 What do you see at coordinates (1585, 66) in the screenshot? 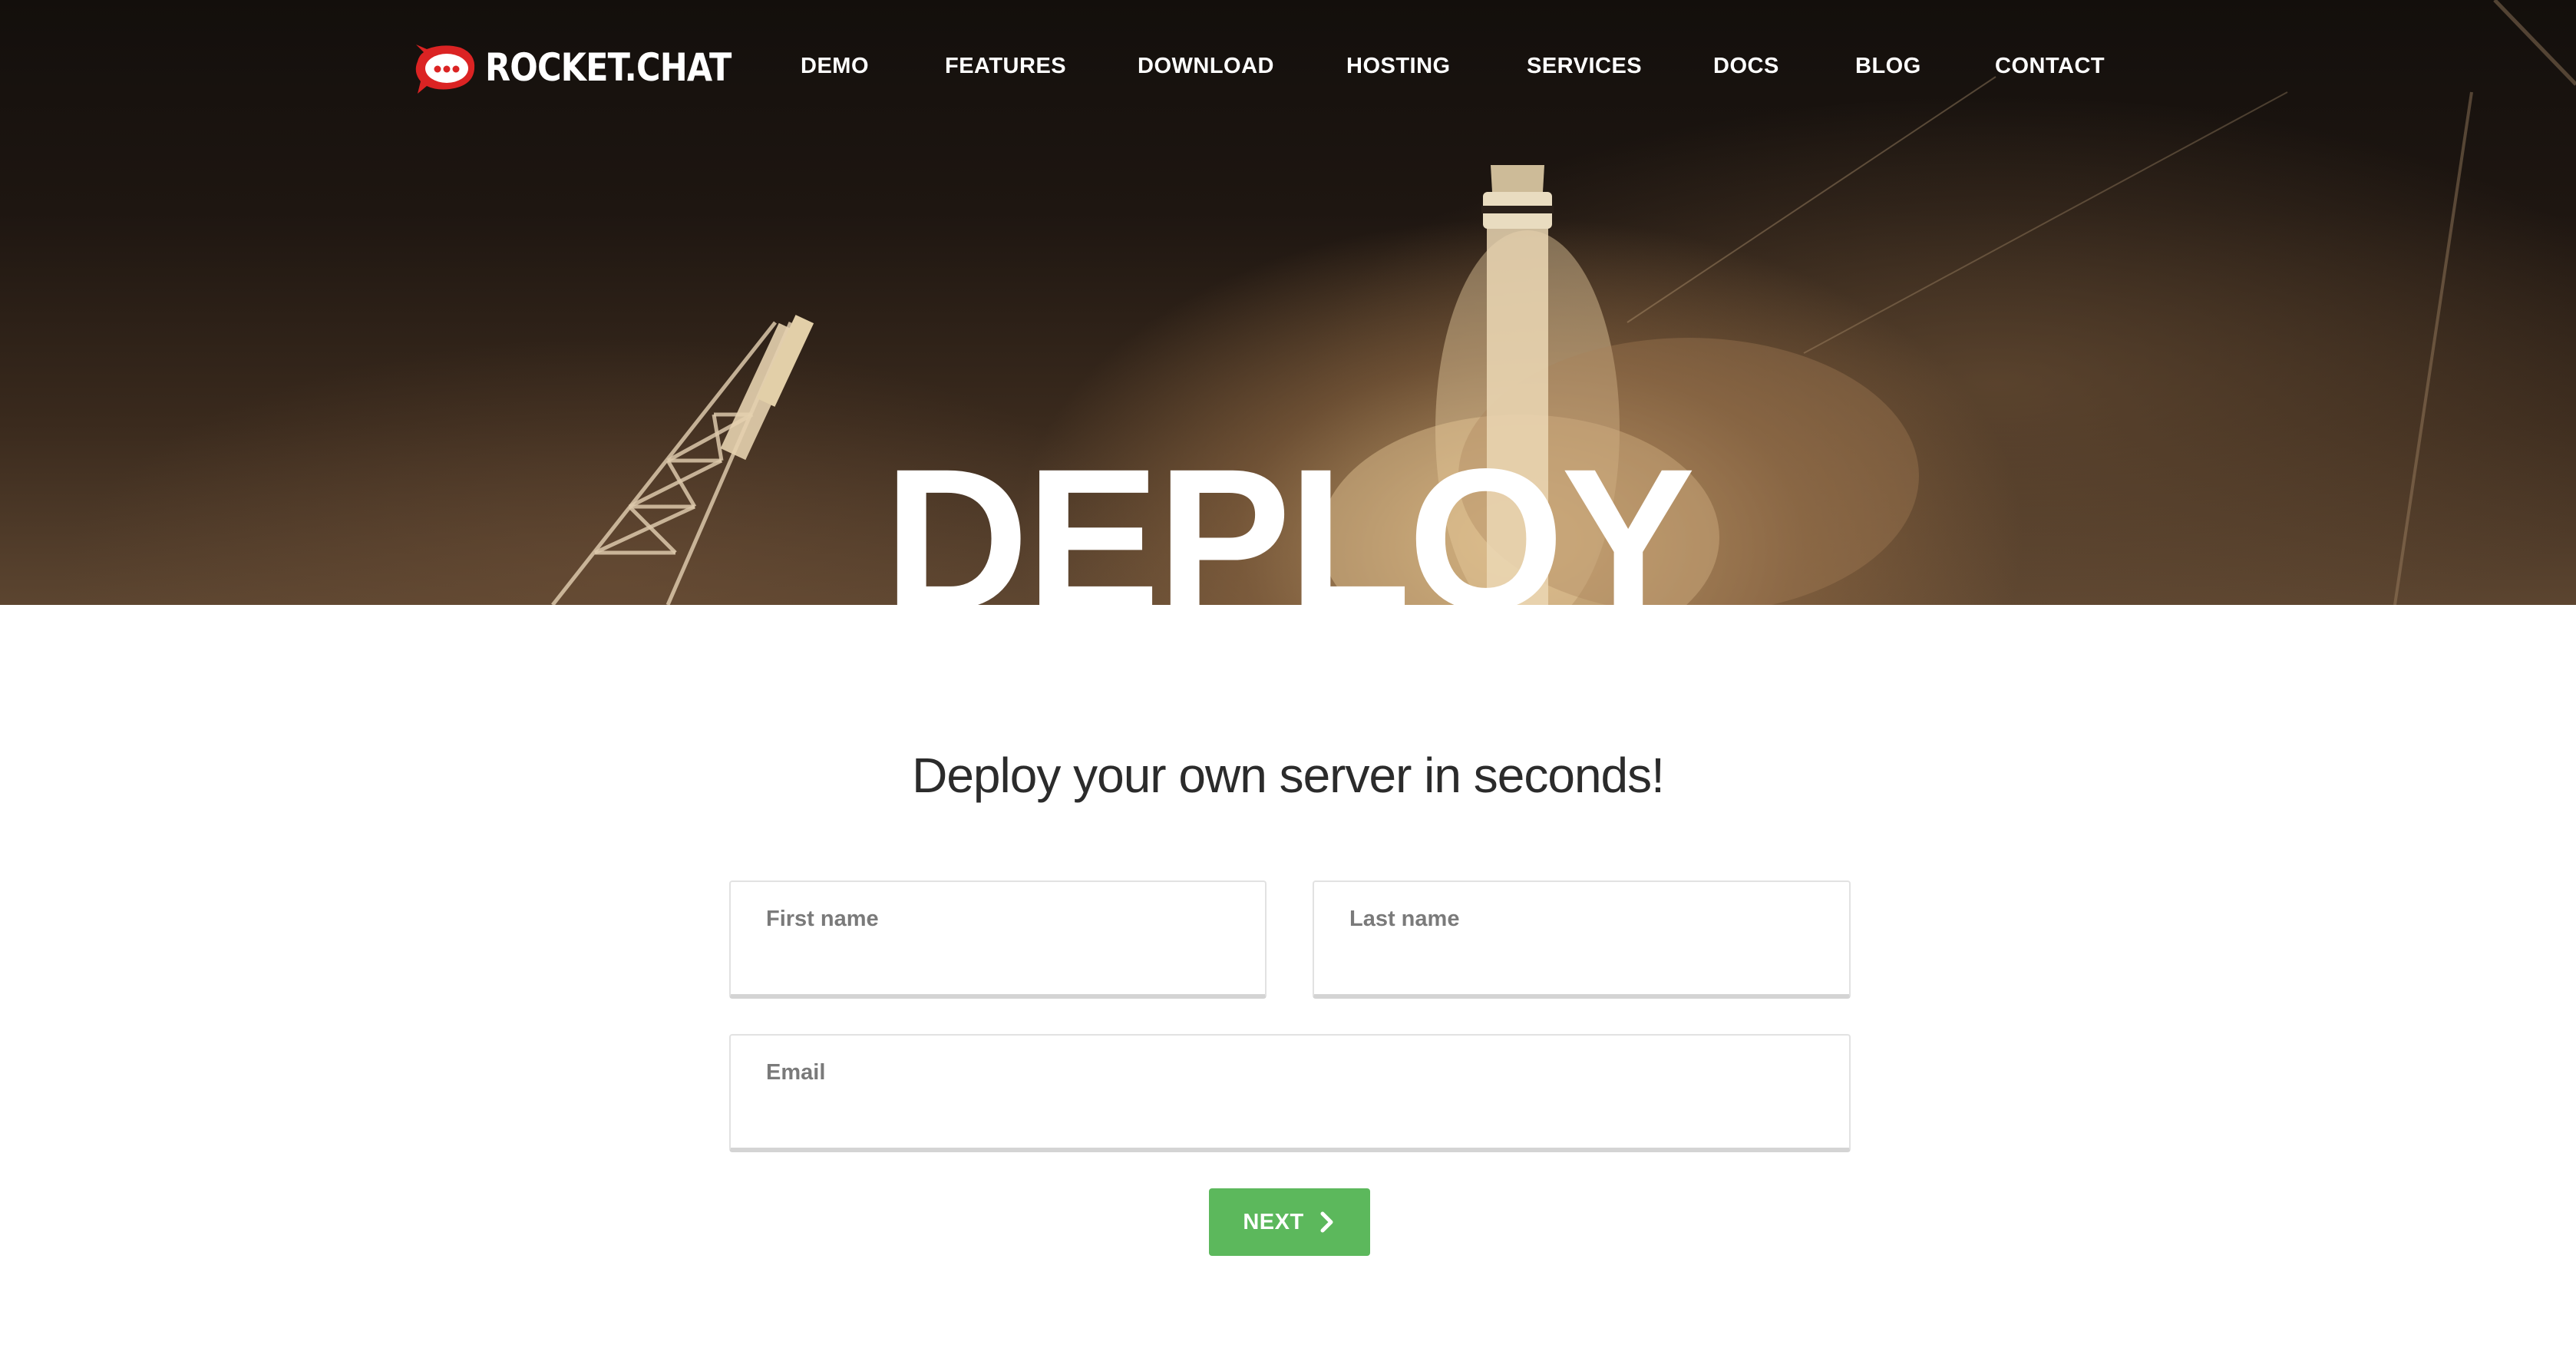
I see `nav-services: SERVICES` at bounding box center [1585, 66].